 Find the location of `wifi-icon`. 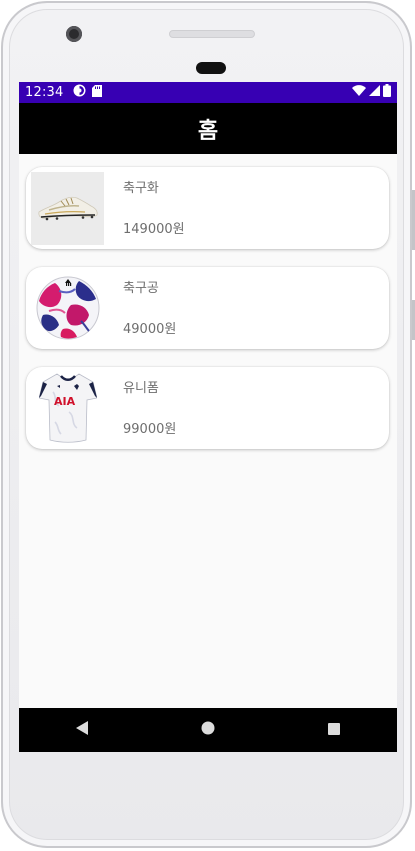

wifi-icon is located at coordinates (359, 92).